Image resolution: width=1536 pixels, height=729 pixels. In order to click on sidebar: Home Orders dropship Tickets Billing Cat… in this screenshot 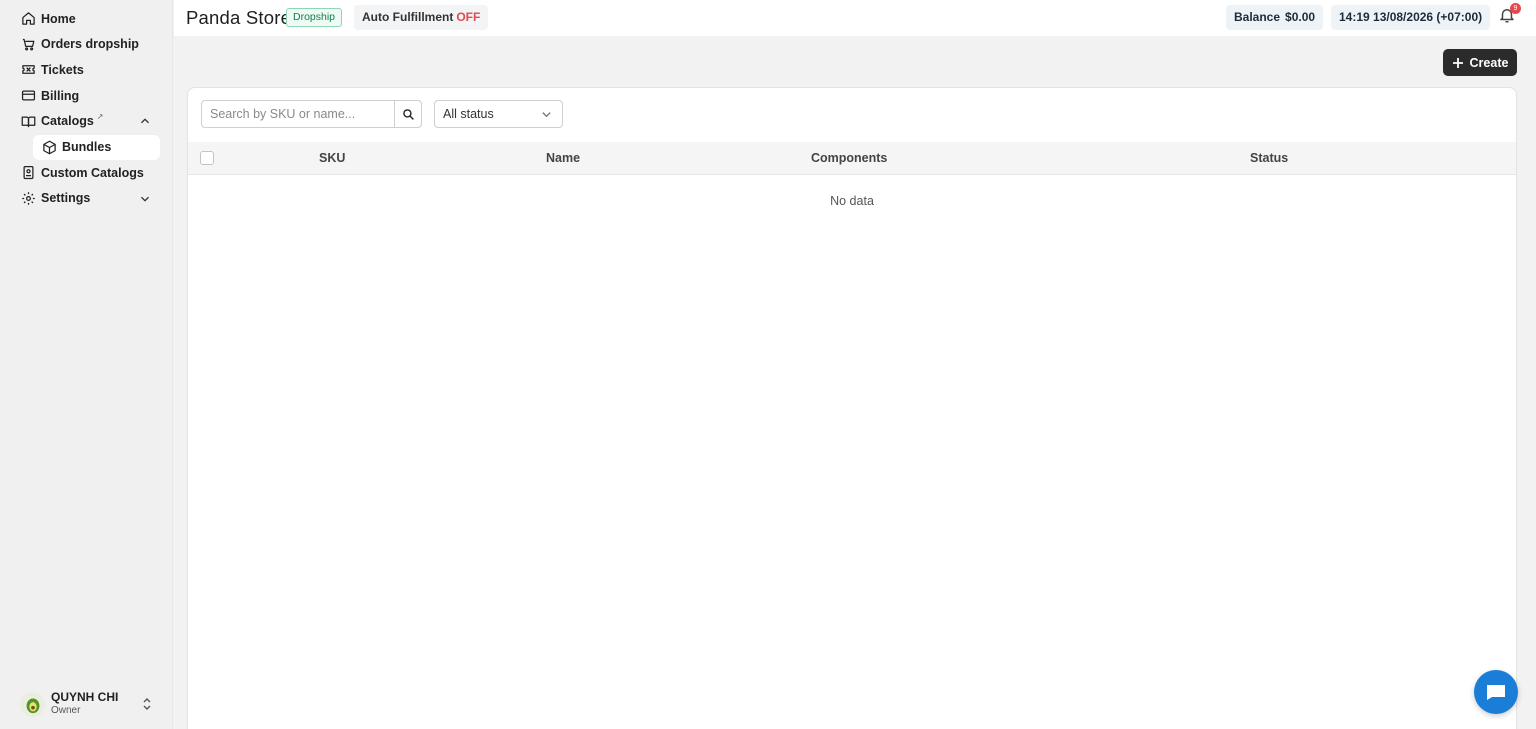, I will do `click(86, 364)`.